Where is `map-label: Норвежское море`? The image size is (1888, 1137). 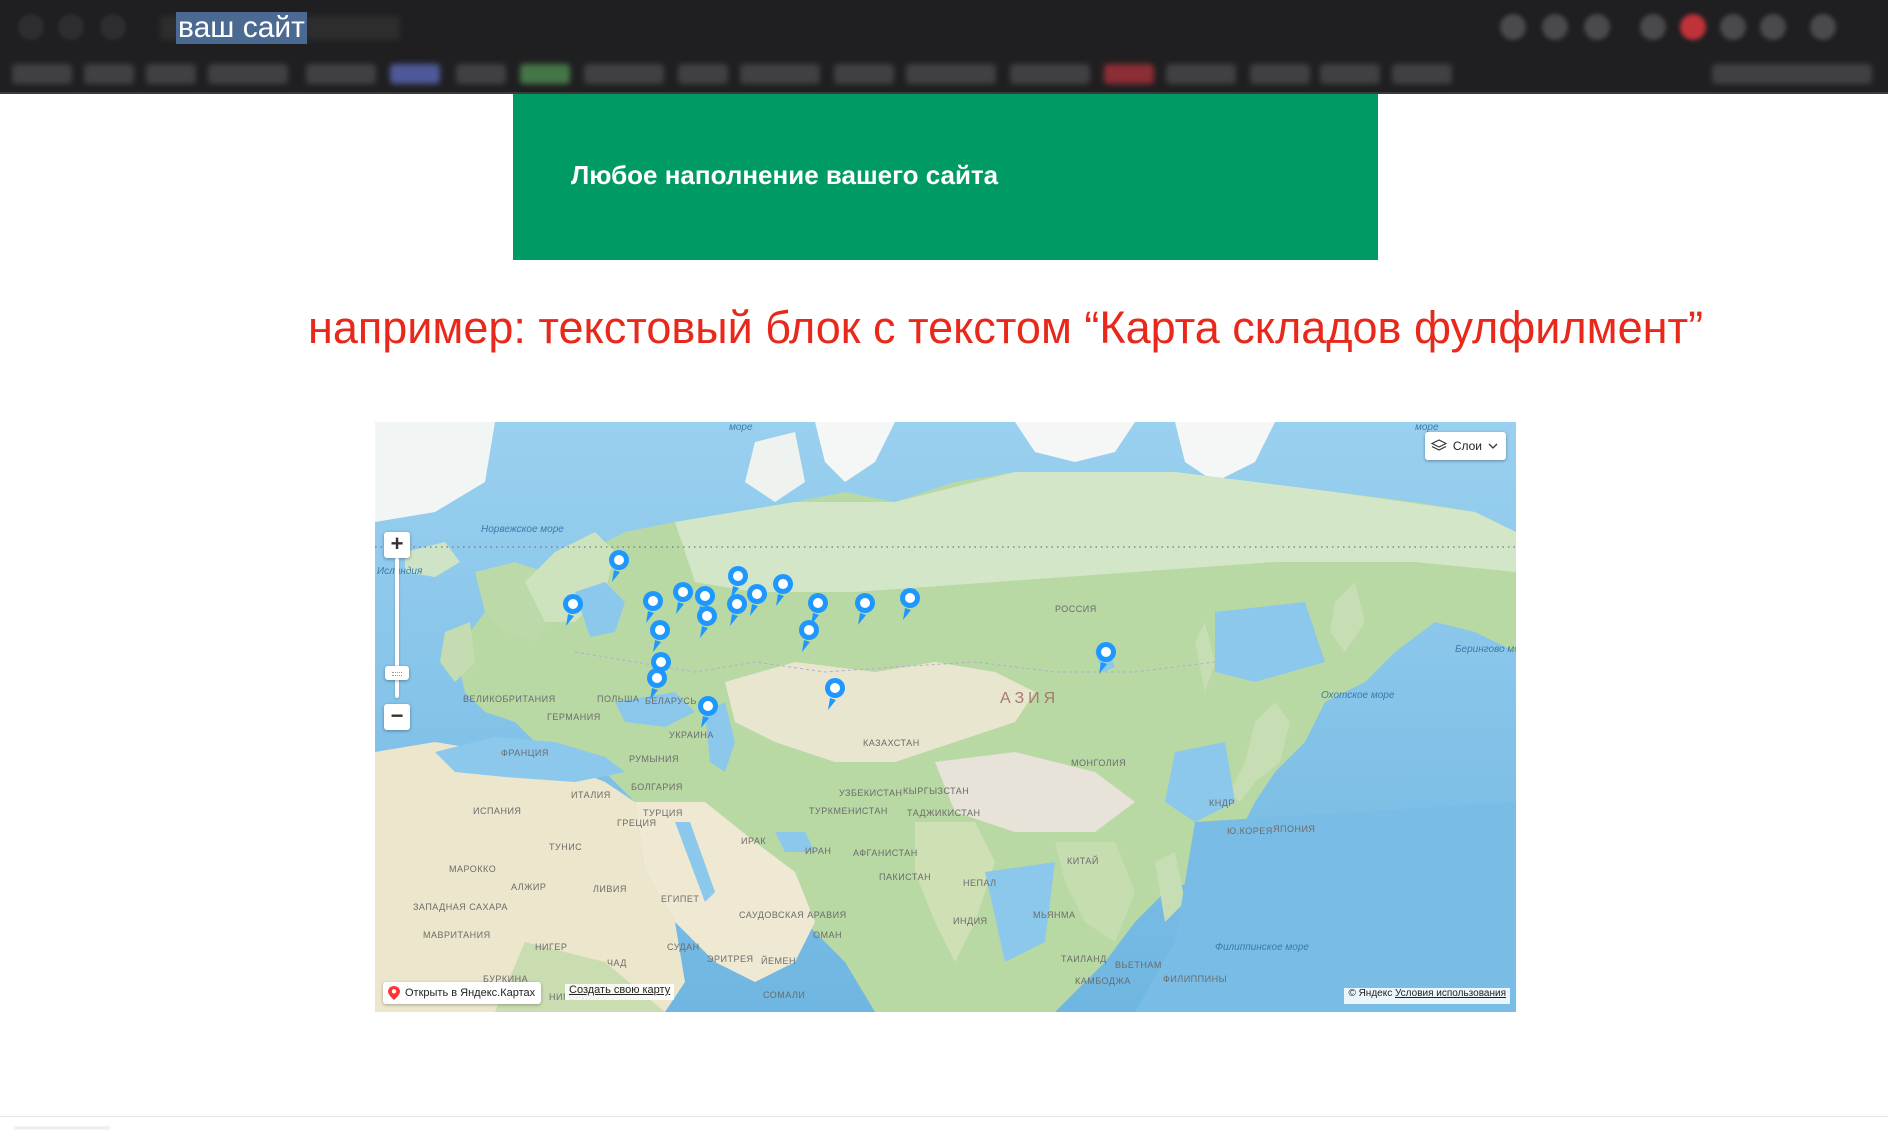
map-label: Норвежское море is located at coordinates (522, 529).